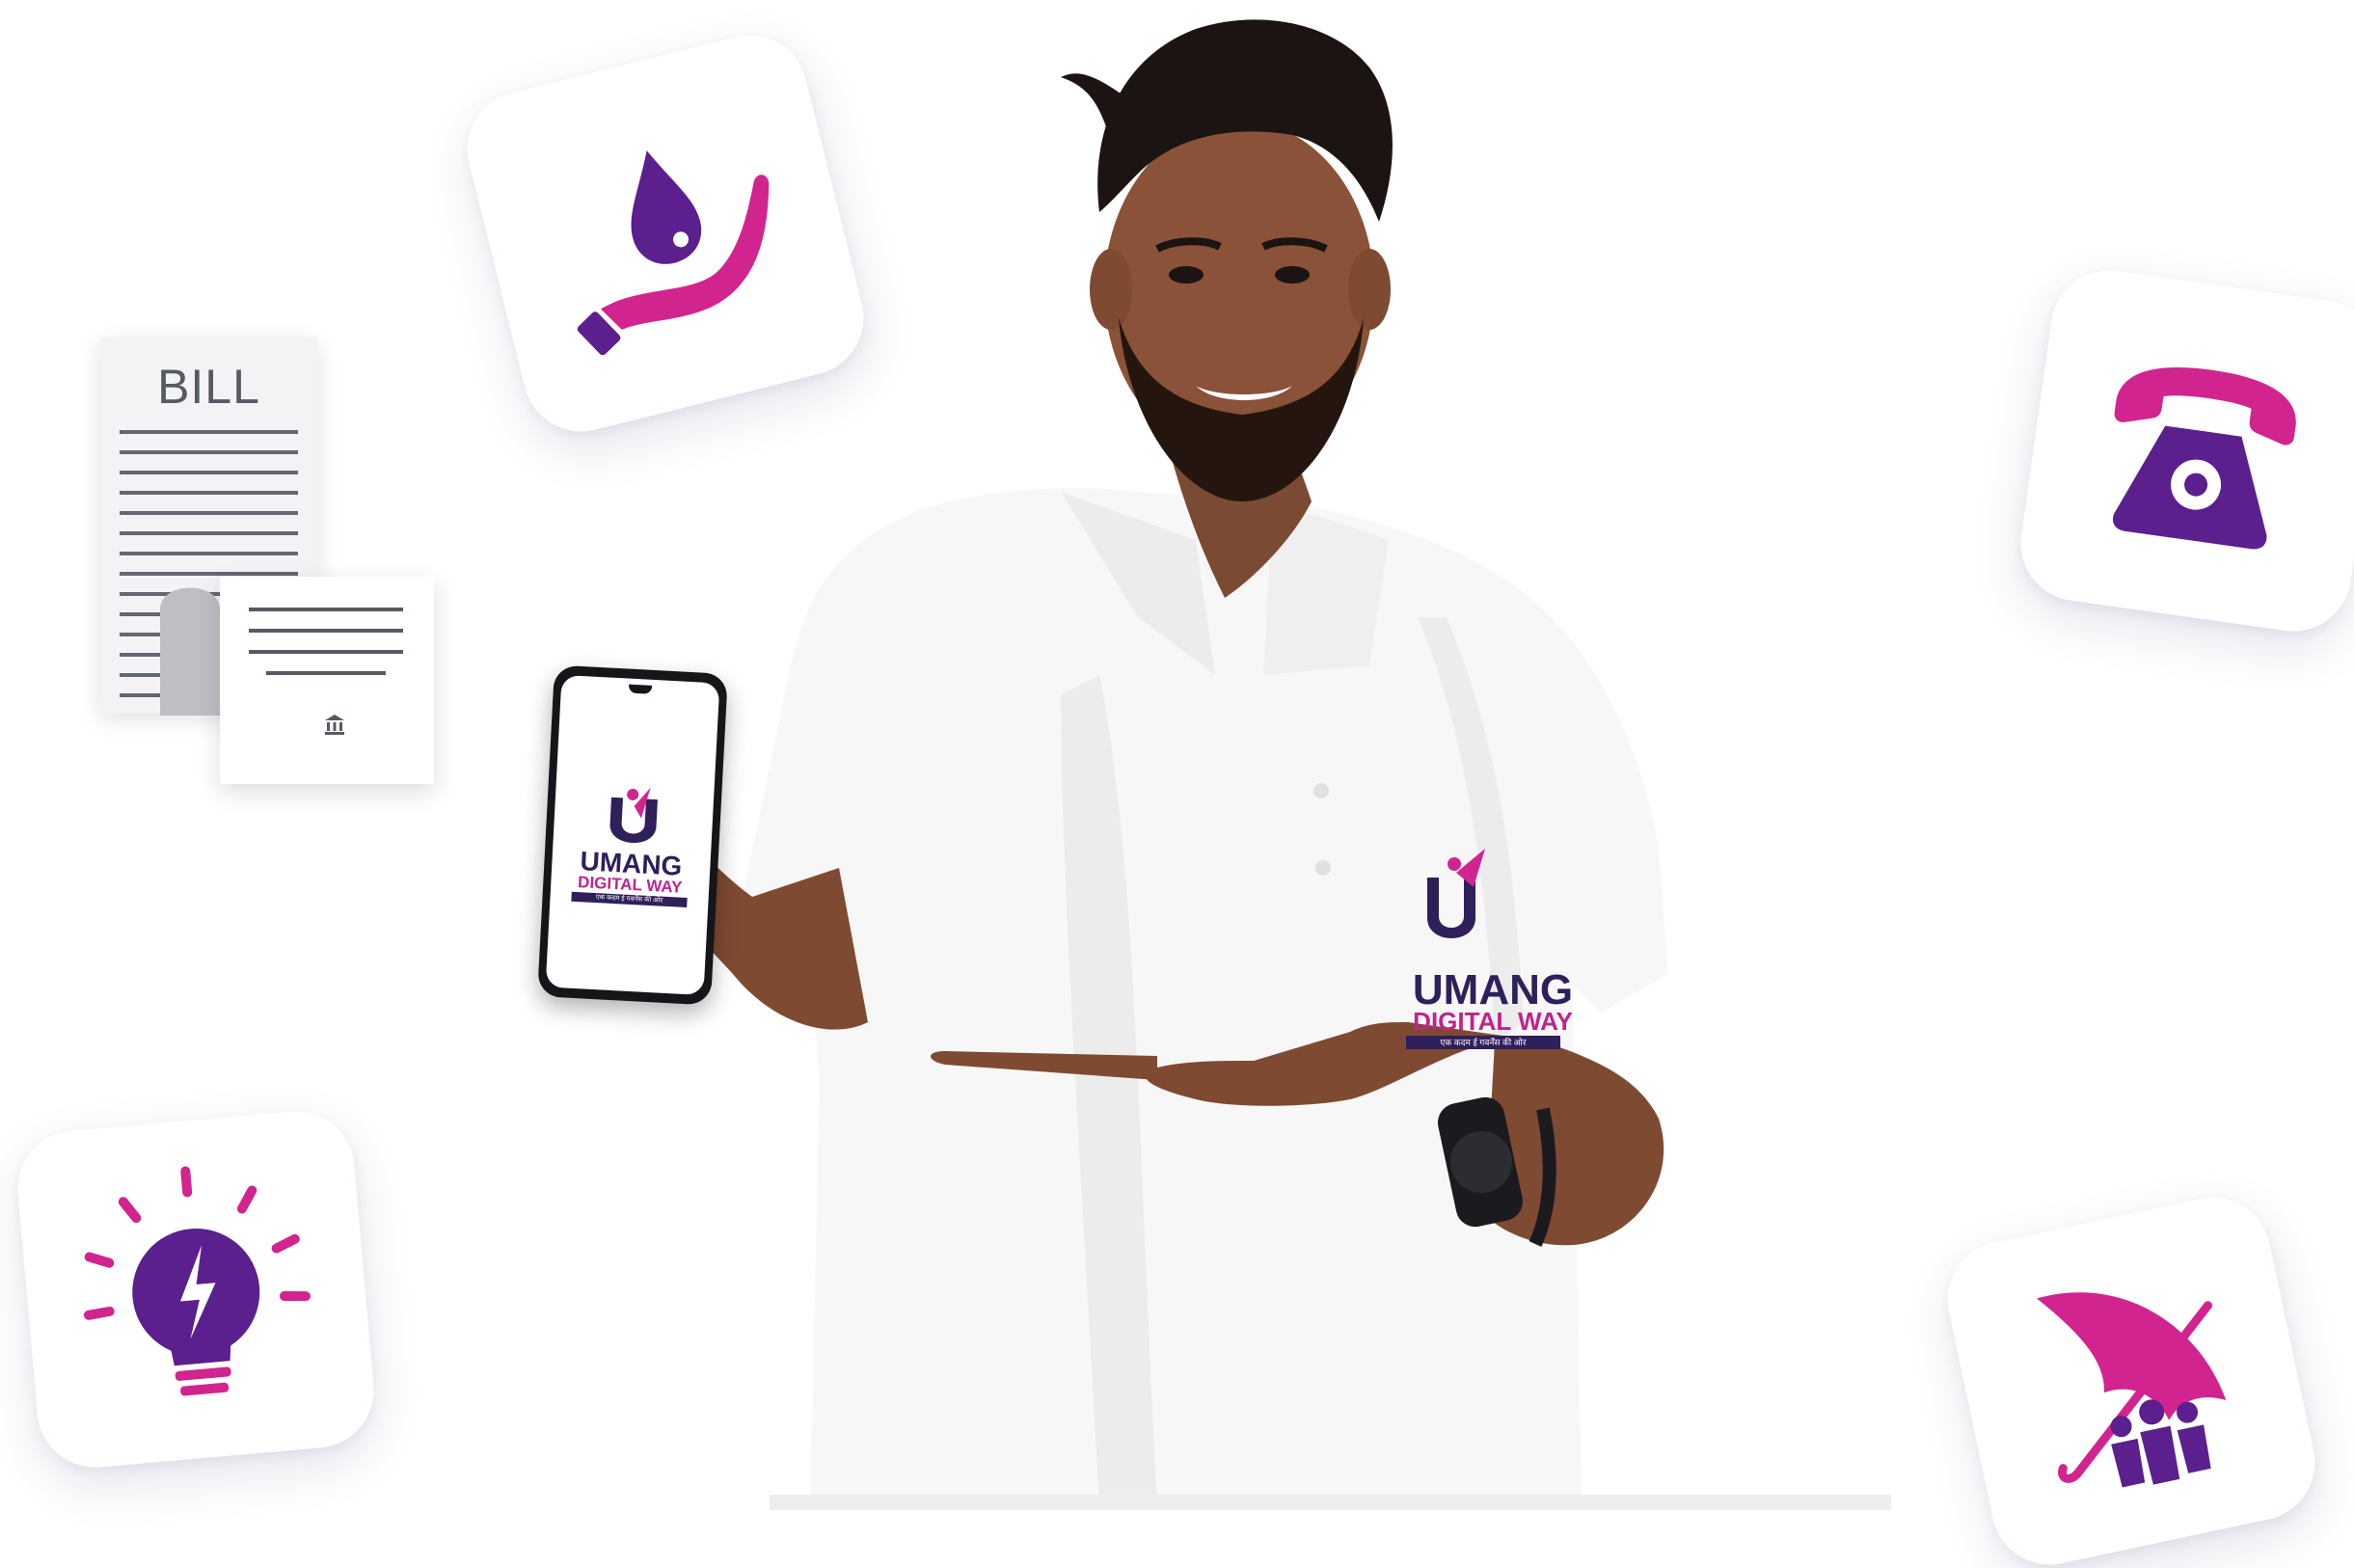 The height and width of the screenshot is (1568, 2354). Describe the element at coordinates (1493, 1022) in the screenshot. I see `shirt-logo-subtitle: DIGITAL WAY` at that location.